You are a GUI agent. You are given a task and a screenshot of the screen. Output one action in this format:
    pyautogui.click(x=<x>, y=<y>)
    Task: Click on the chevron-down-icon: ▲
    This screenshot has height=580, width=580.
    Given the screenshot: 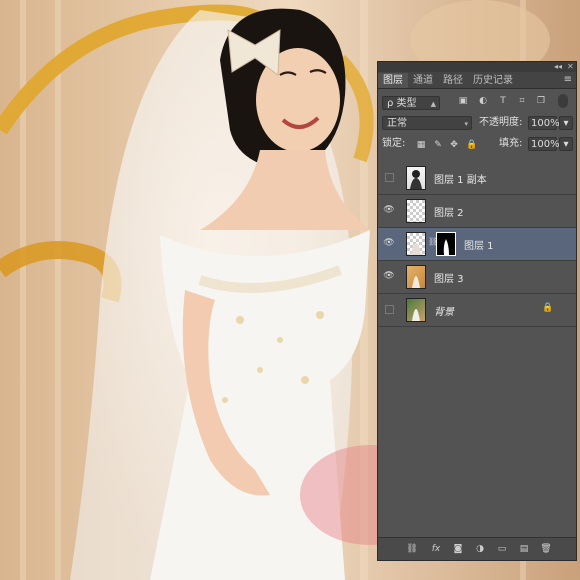 What is the action you would take?
    pyautogui.click(x=433, y=104)
    